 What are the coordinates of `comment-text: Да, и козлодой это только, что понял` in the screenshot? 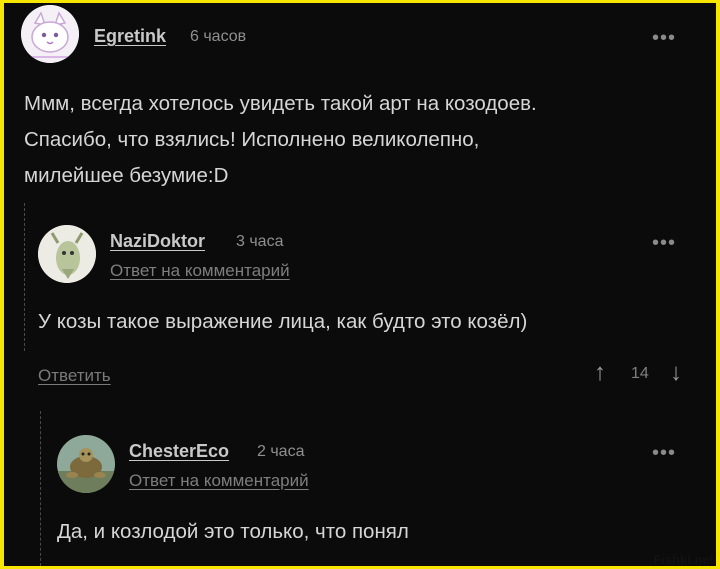 It's located at (233, 531).